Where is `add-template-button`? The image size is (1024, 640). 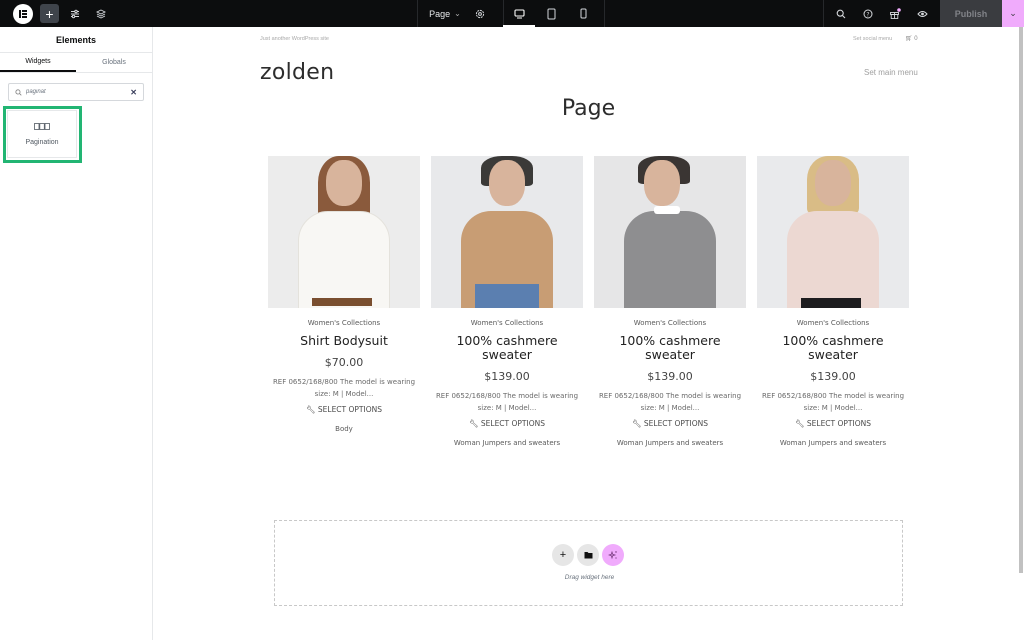
add-template-button is located at coordinates (588, 555).